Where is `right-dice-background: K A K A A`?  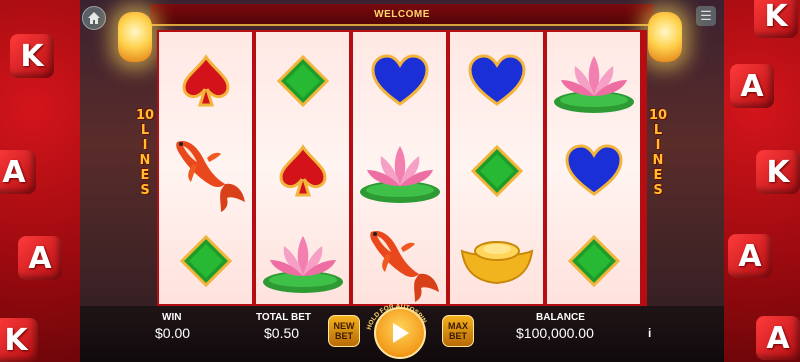
right-dice-background: K A K A A is located at coordinates (762, 181).